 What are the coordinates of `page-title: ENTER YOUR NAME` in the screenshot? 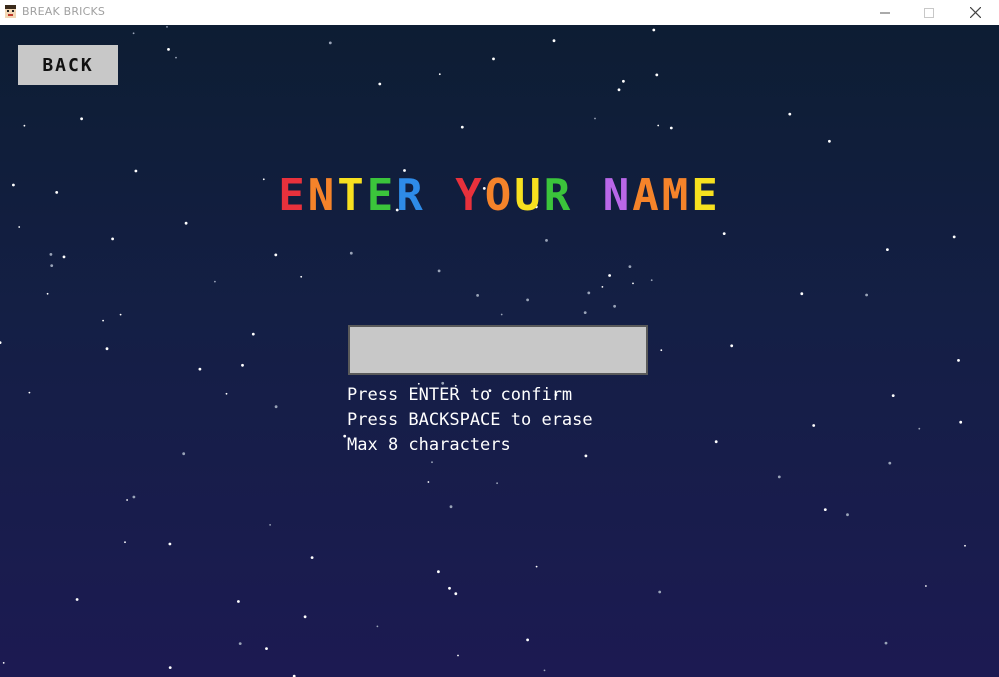 It's located at (499, 196).